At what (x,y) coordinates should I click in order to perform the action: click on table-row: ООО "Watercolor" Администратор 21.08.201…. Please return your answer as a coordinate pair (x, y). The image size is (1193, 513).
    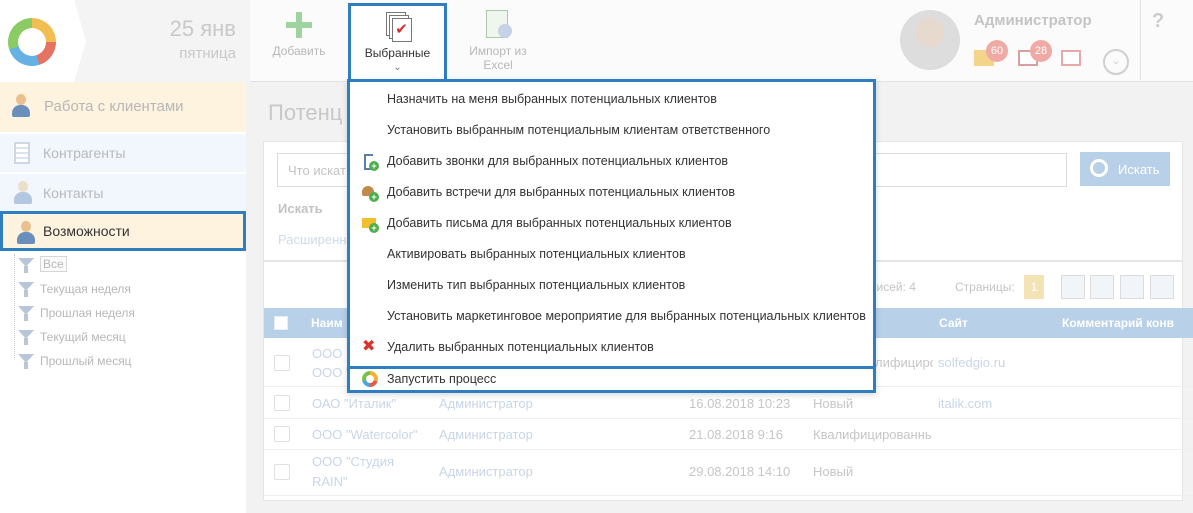
    Looking at the image, I should click on (728, 434).